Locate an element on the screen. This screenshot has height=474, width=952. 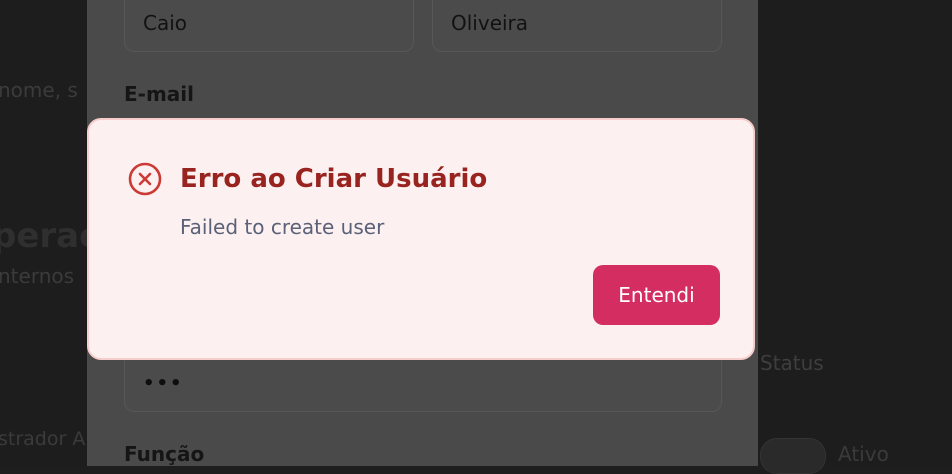
background-heading: perac is located at coordinates (50, 236).